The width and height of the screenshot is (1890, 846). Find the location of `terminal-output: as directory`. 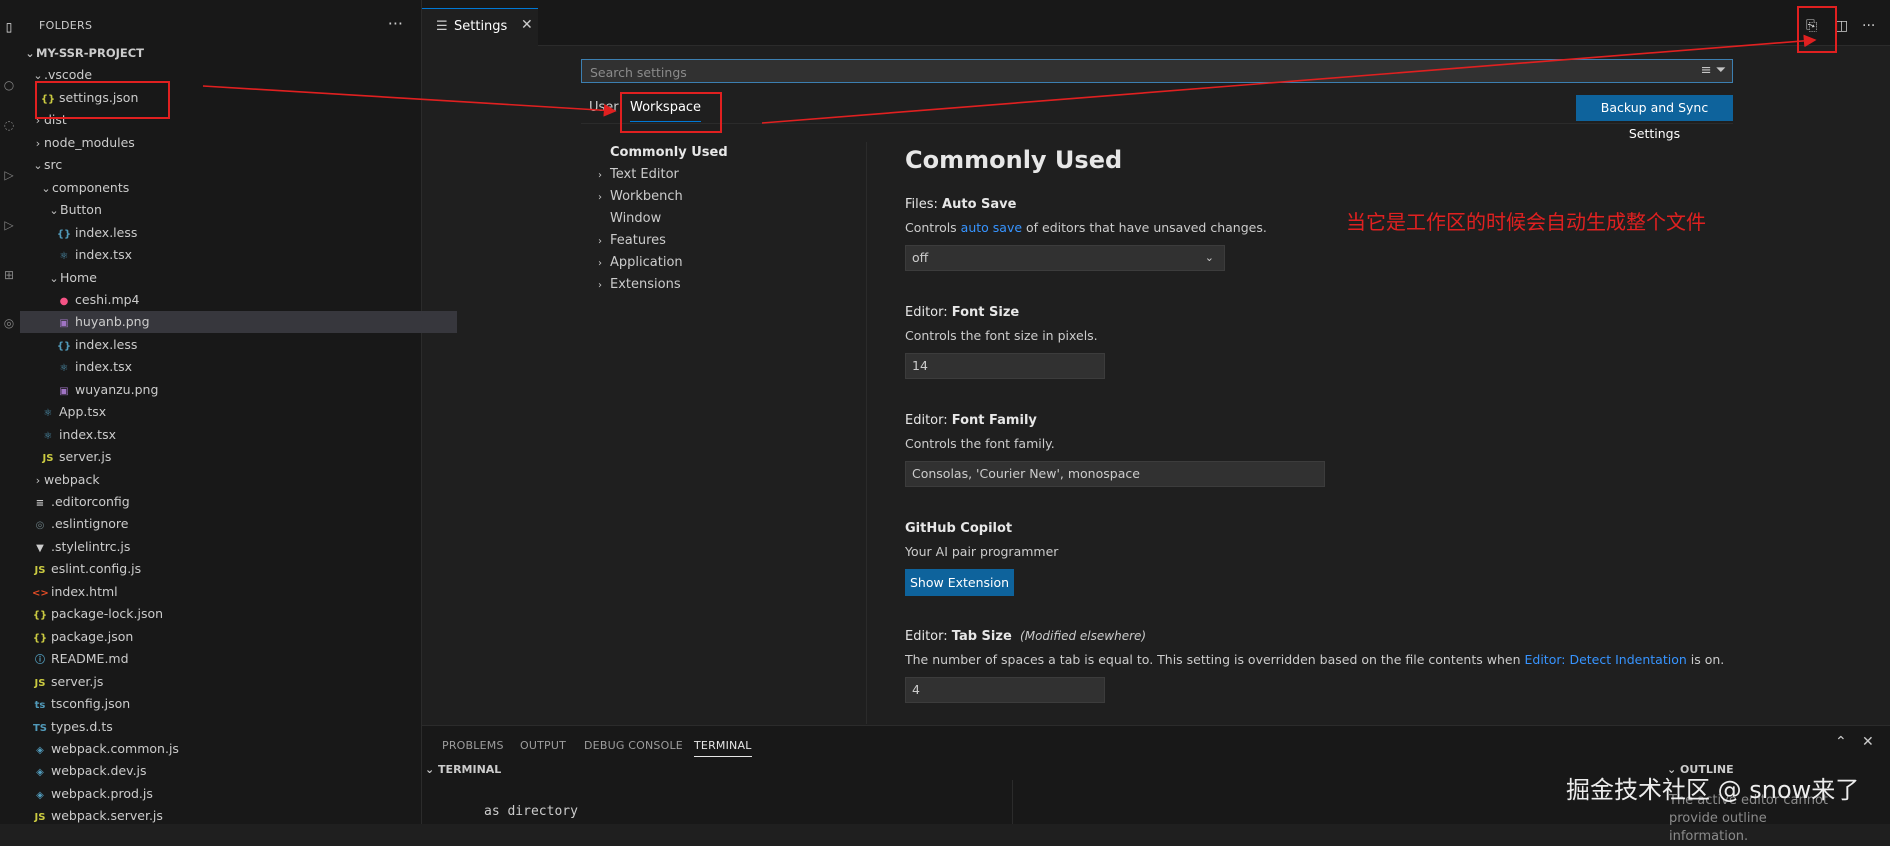

terminal-output: as directory is located at coordinates (531, 811).